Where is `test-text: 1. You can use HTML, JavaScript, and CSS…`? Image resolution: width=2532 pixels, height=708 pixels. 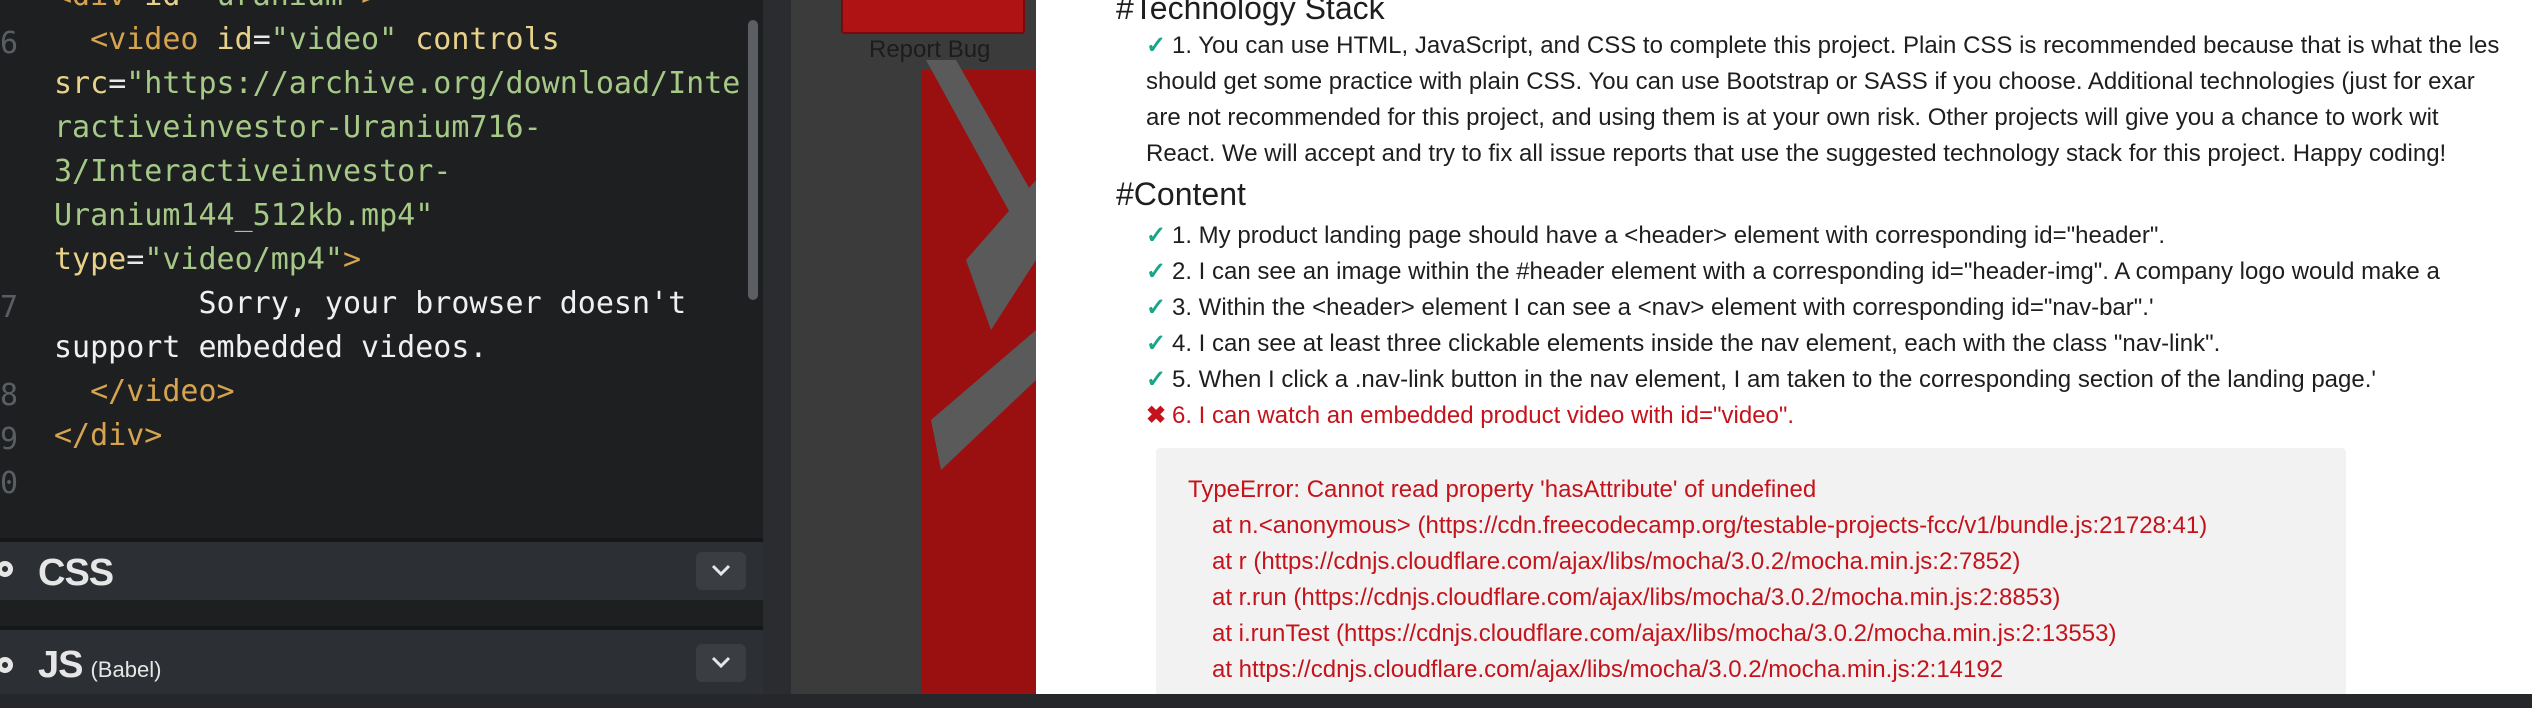 test-text: 1. You can use HTML, JavaScript, and CSS… is located at coordinates (1836, 45).